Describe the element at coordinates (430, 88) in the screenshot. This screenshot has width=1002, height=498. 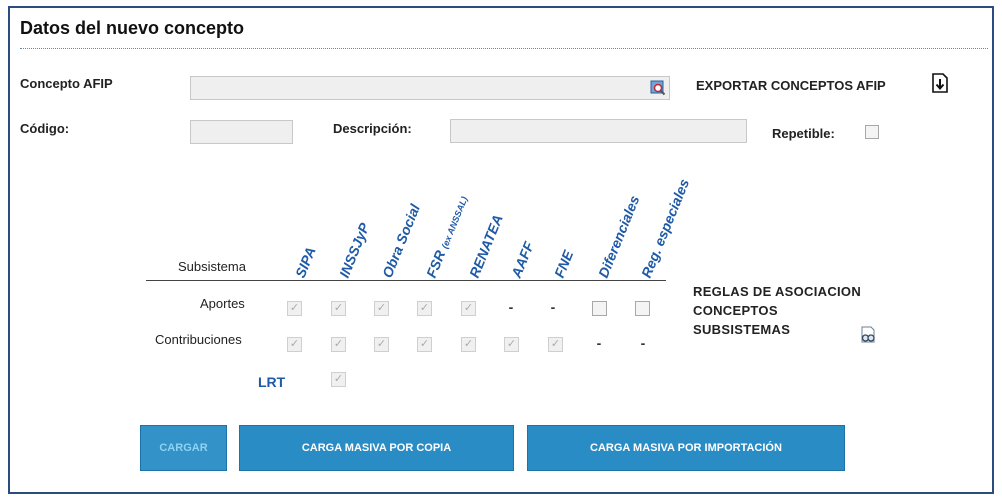
I see `concepto-afip-field` at that location.